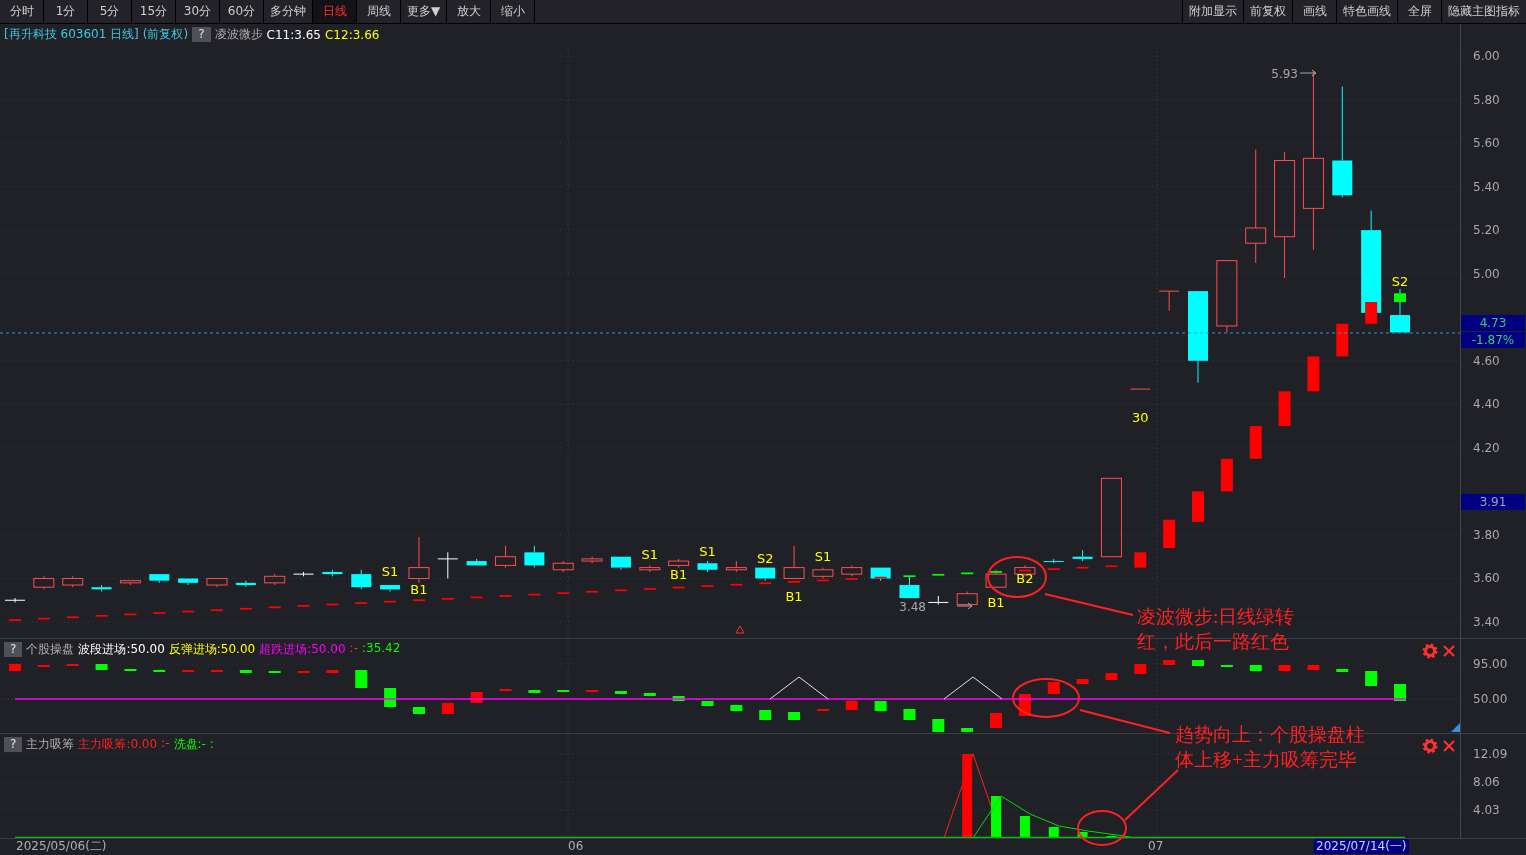 This screenshot has height=855, width=1526. Describe the element at coordinates (1486, 273) in the screenshot. I see `axis-label: 5.00` at that location.